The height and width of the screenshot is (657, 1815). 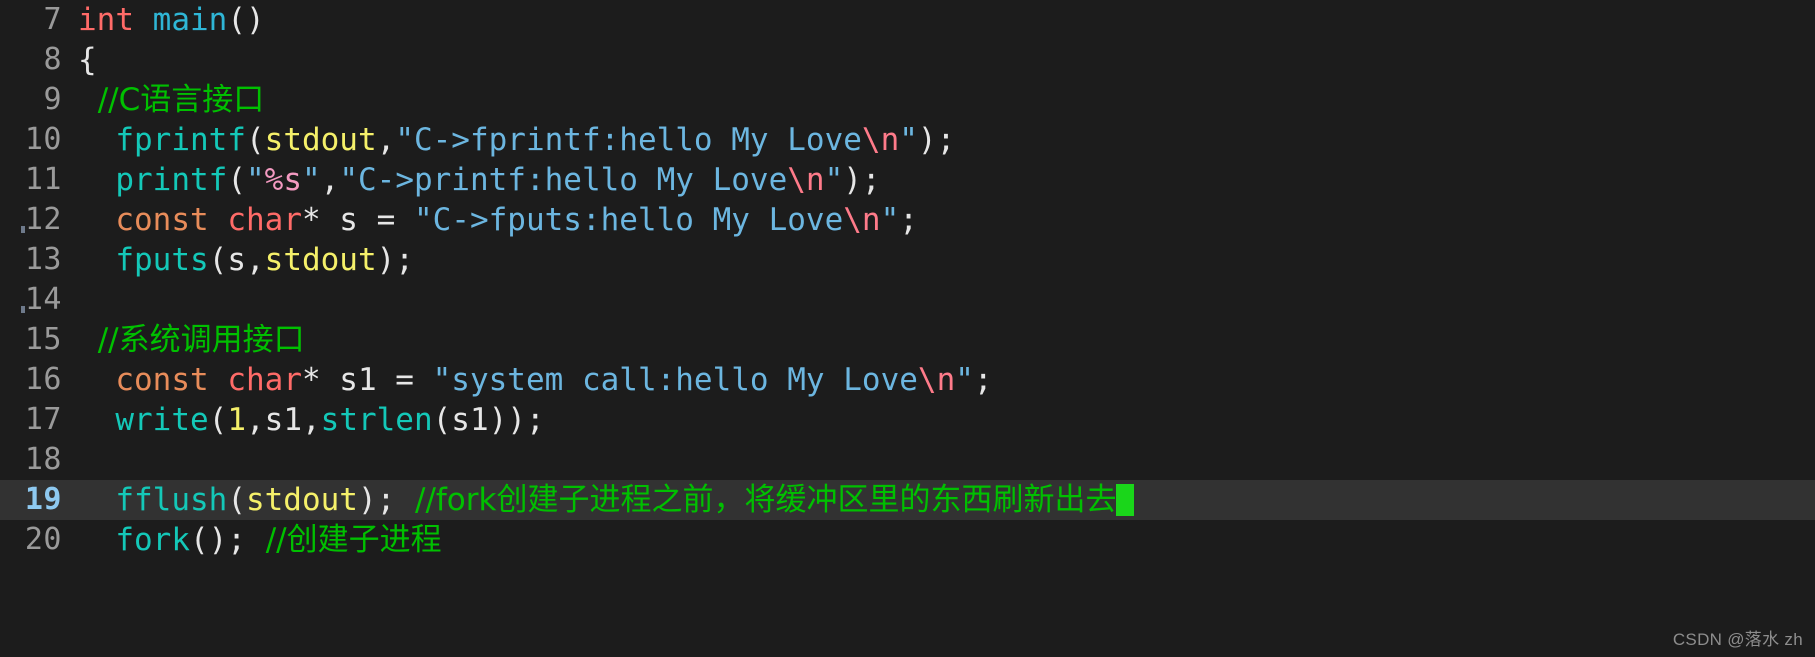 What do you see at coordinates (236, 260) in the screenshot?
I see `code-token: (s,` at bounding box center [236, 260].